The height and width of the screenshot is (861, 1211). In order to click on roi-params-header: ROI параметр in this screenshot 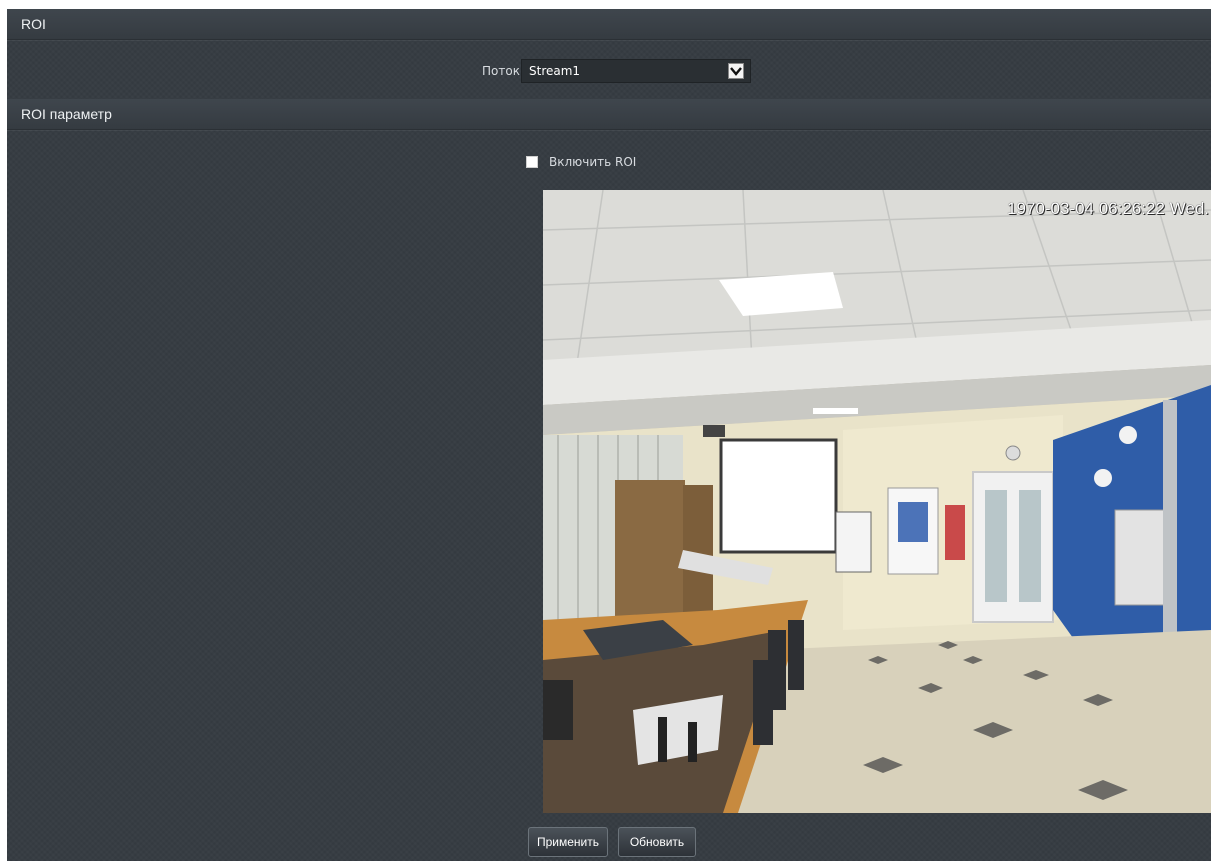, I will do `click(609, 114)`.